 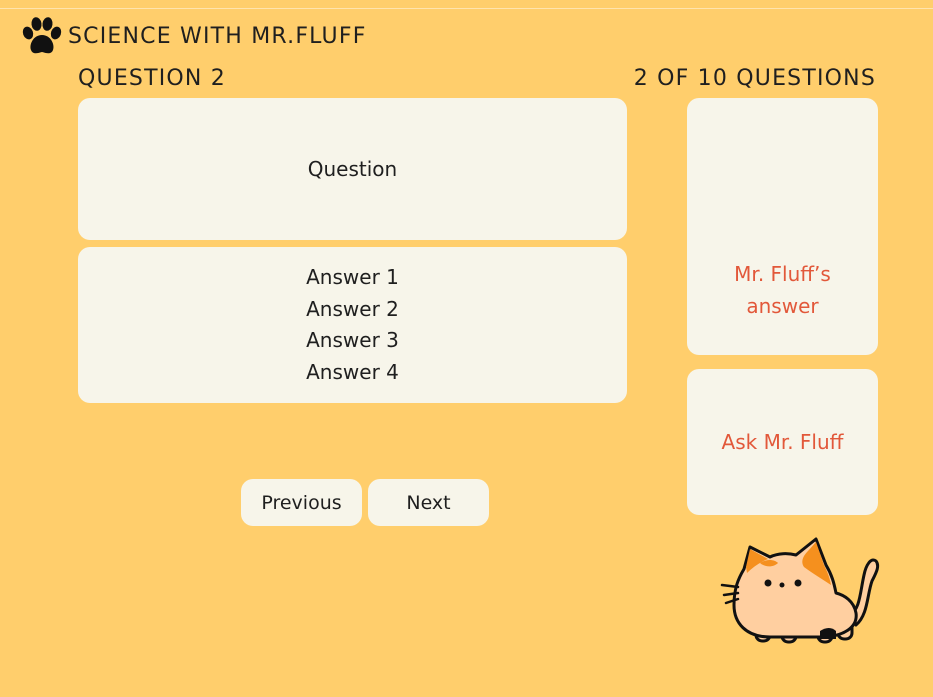 I want to click on cat-mascot-icon, so click(x=800, y=590).